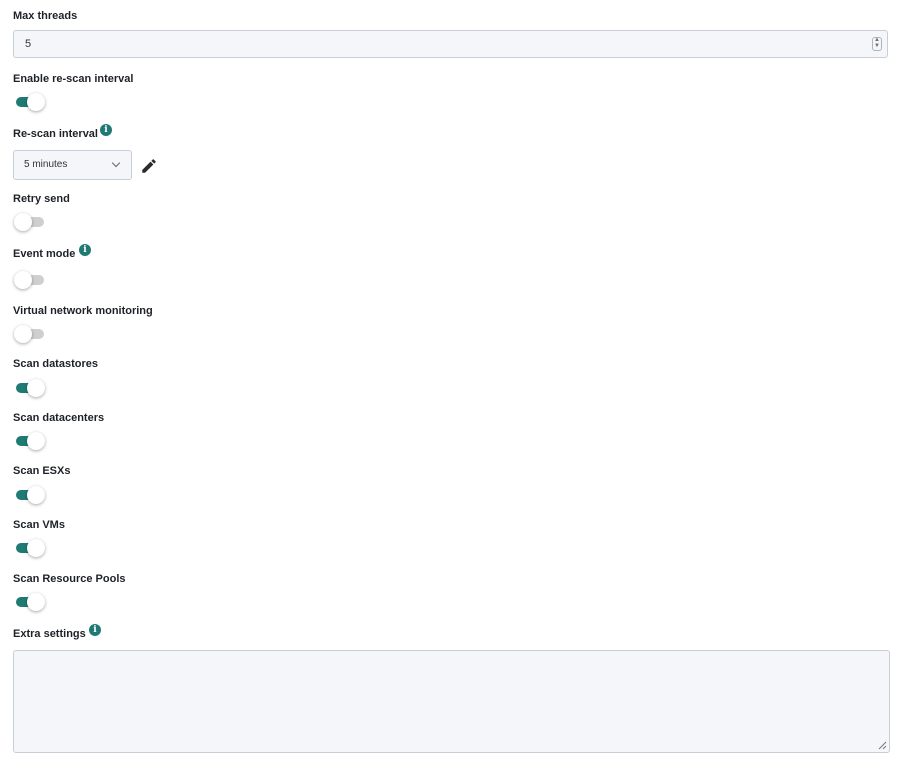 This screenshot has width=900, height=768. What do you see at coordinates (450, 44) in the screenshot?
I see `max-threads-input: 5 ▲ ▼` at bounding box center [450, 44].